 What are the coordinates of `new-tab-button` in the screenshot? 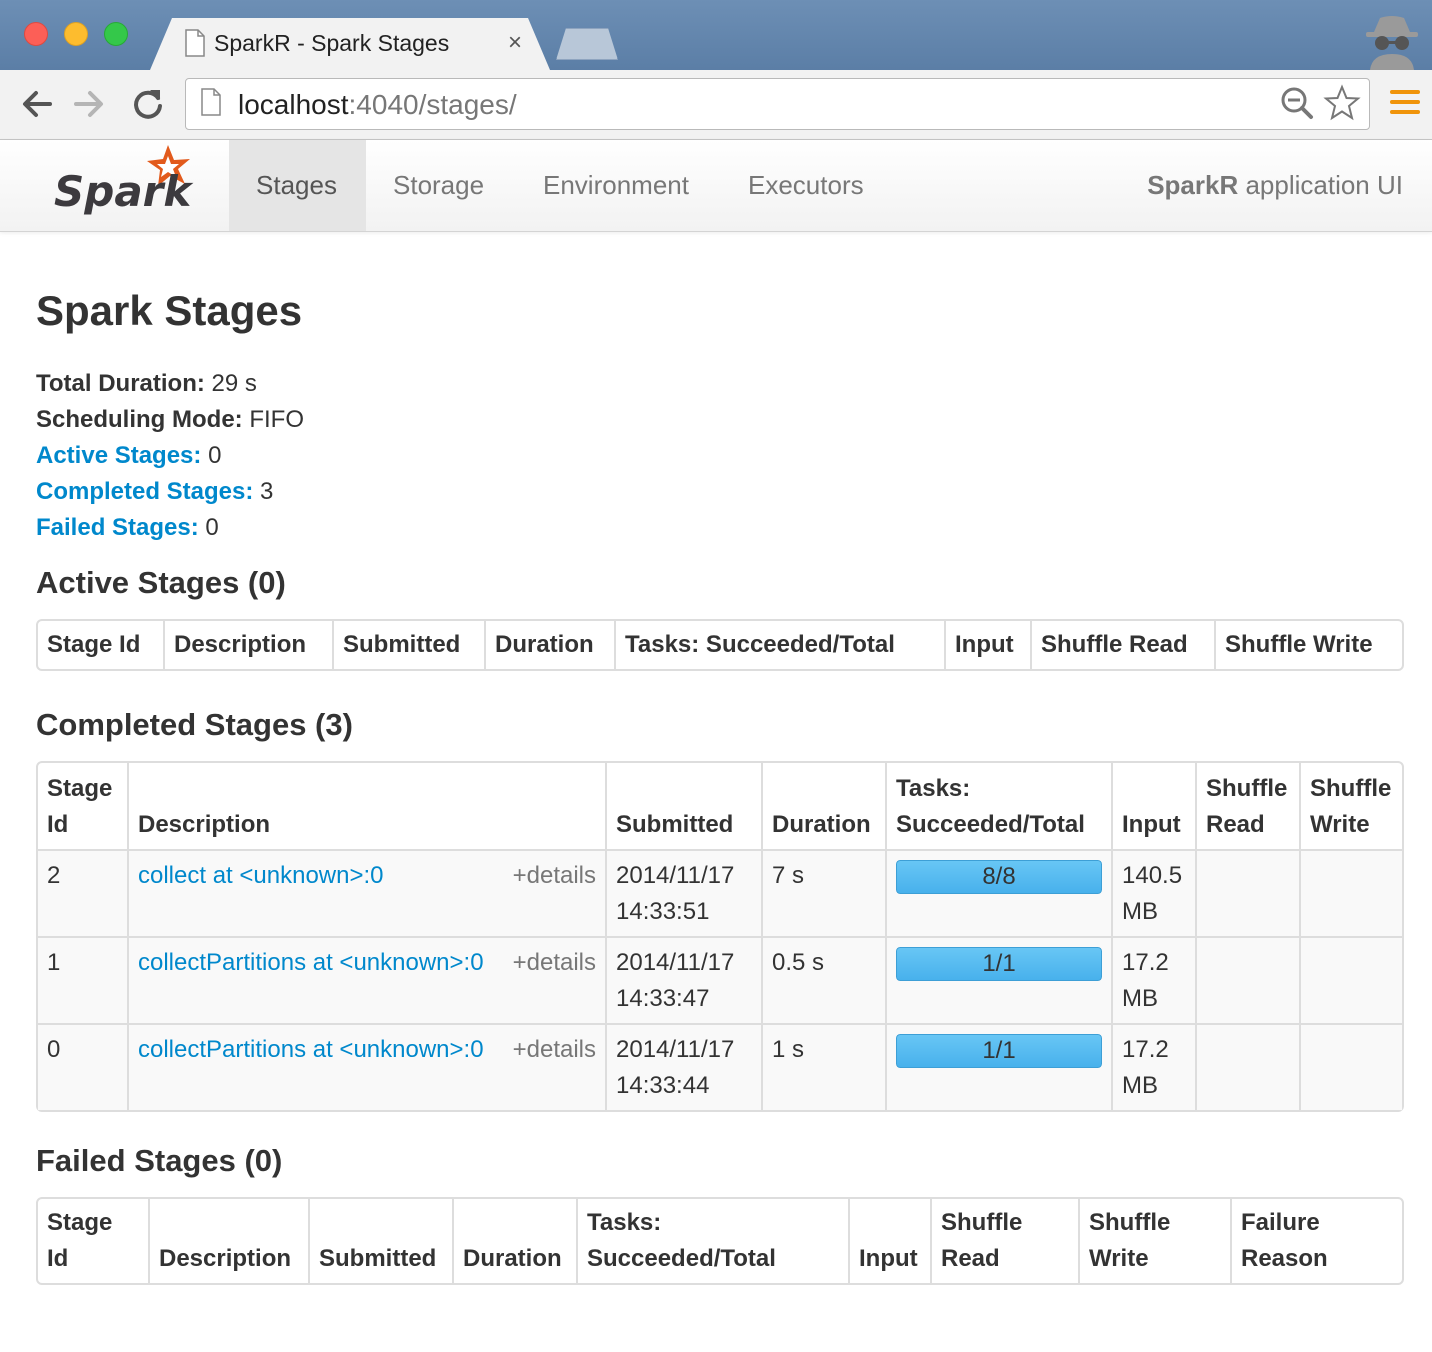 It's located at (587, 44).